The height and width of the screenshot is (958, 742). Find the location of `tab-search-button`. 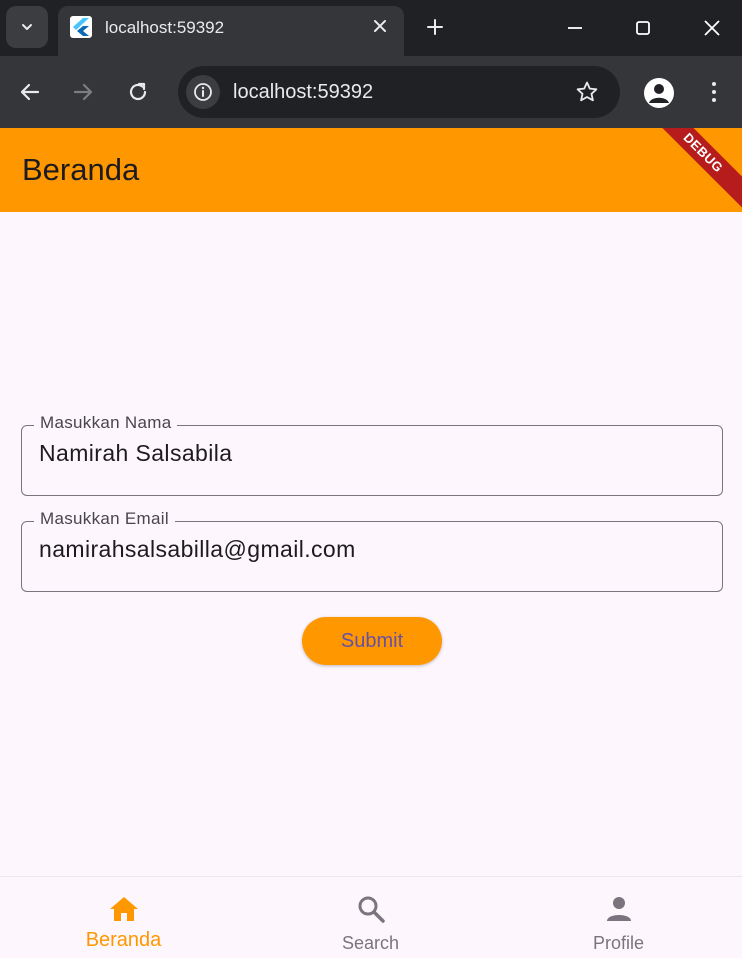

tab-search-button is located at coordinates (27, 27).